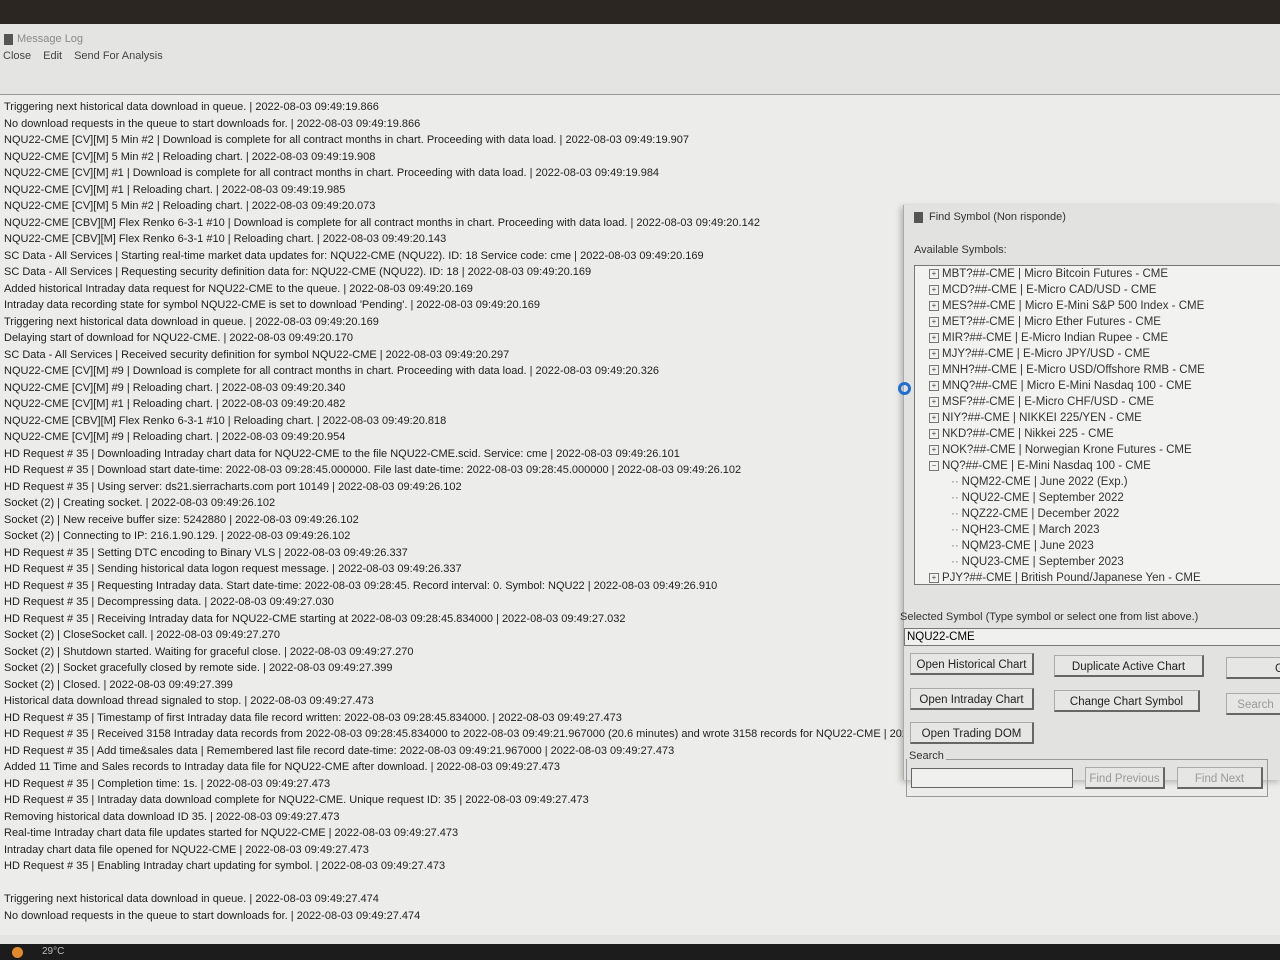 The height and width of the screenshot is (960, 1280). I want to click on tree-item-label: MJY?##-CME | E-Micro JPY/USD - CME, so click(1046, 354).